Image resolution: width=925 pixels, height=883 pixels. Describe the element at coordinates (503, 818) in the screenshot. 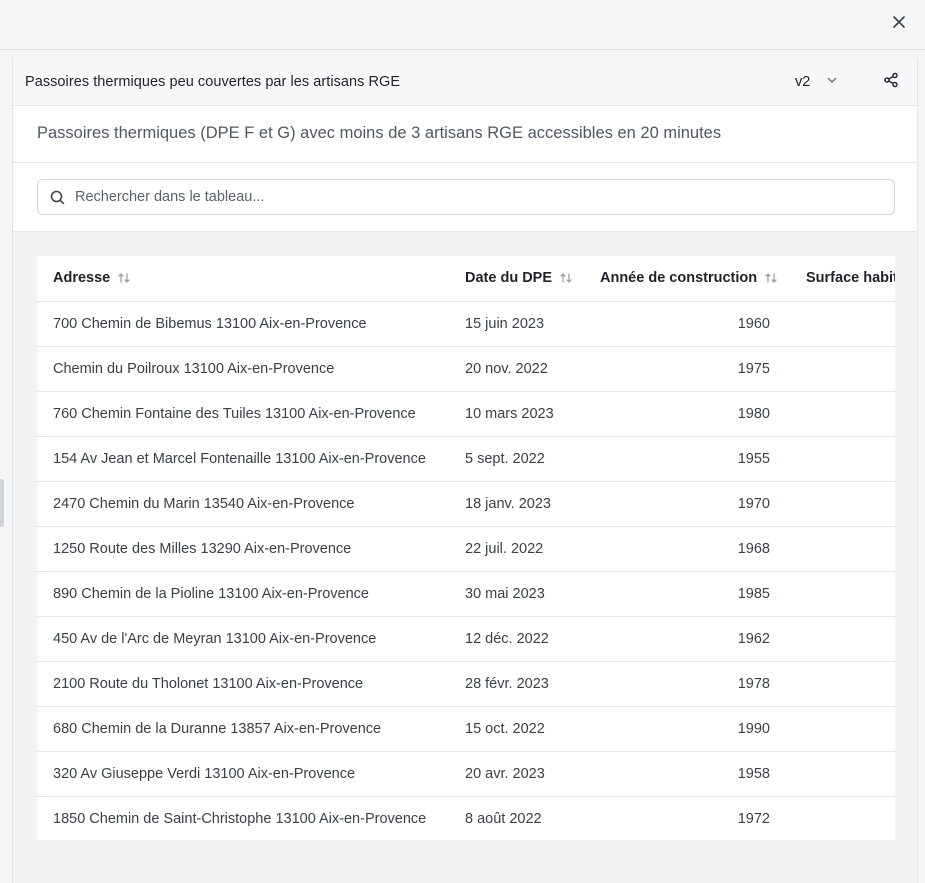

I see `dpe-date-cell: 8 août 2022` at that location.